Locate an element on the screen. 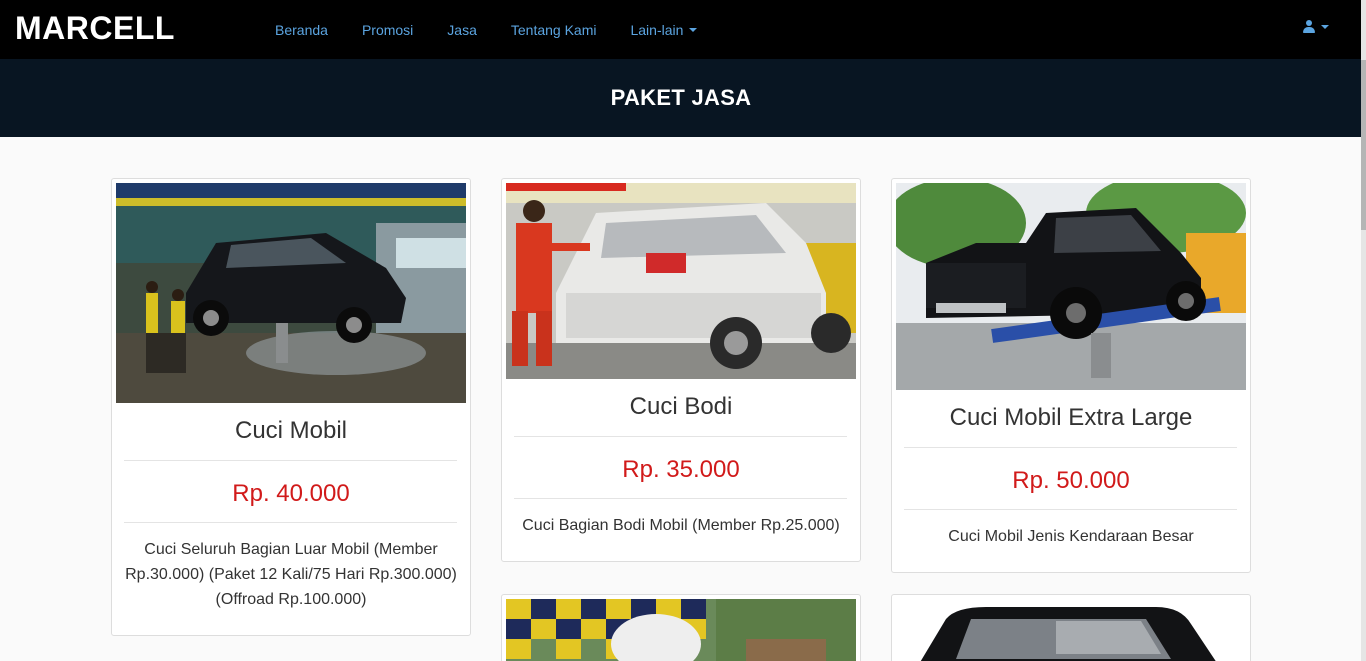 The height and width of the screenshot is (661, 1366). page-title: PAKET JASA is located at coordinates (681, 97).